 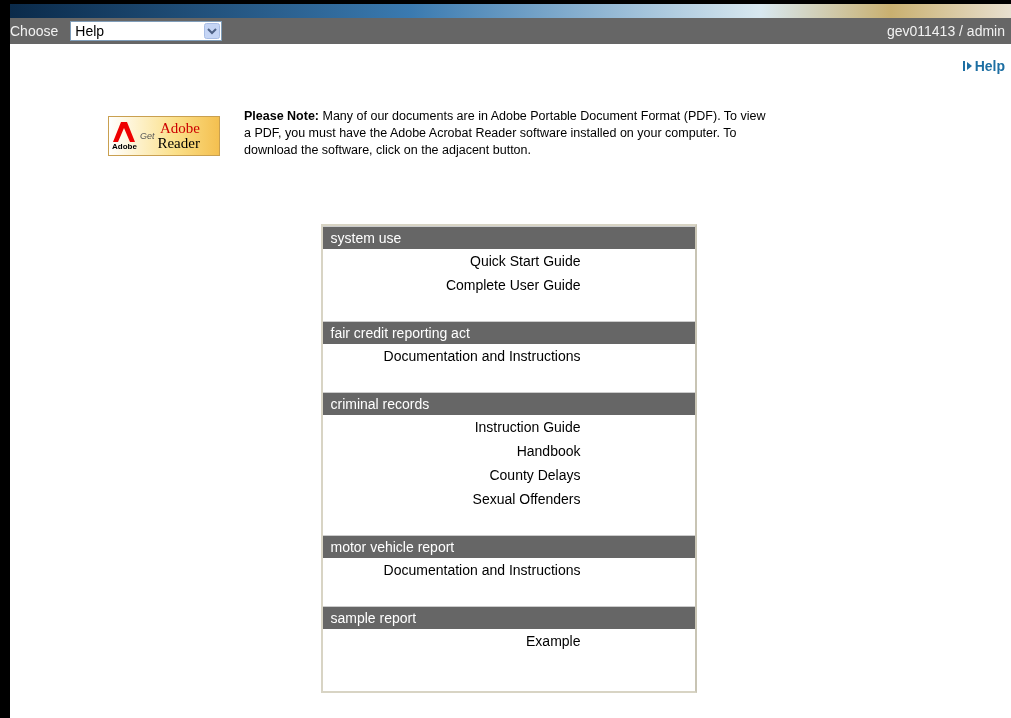 I want to click on dropdown-icon, so click(x=212, y=31).